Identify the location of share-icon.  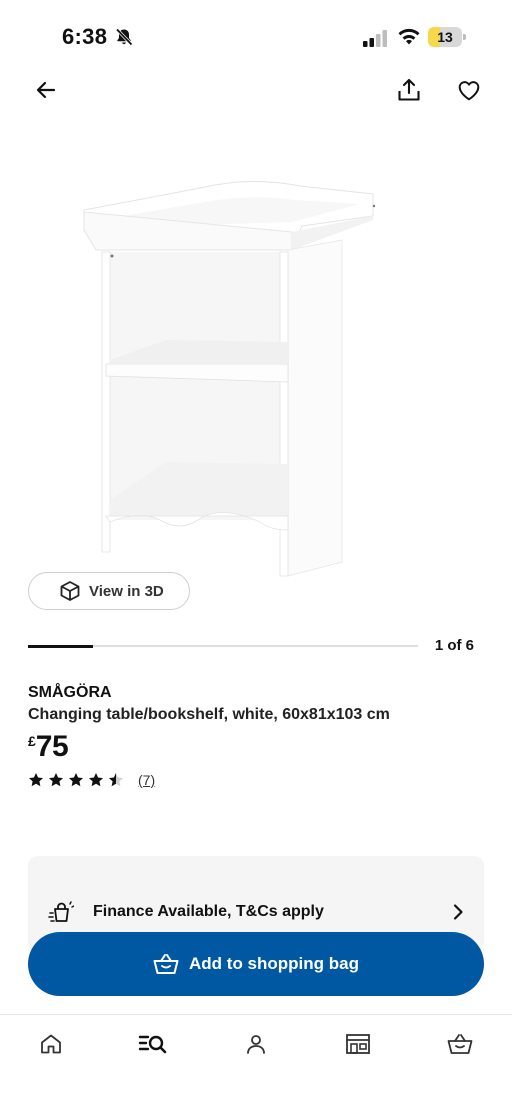
(409, 89).